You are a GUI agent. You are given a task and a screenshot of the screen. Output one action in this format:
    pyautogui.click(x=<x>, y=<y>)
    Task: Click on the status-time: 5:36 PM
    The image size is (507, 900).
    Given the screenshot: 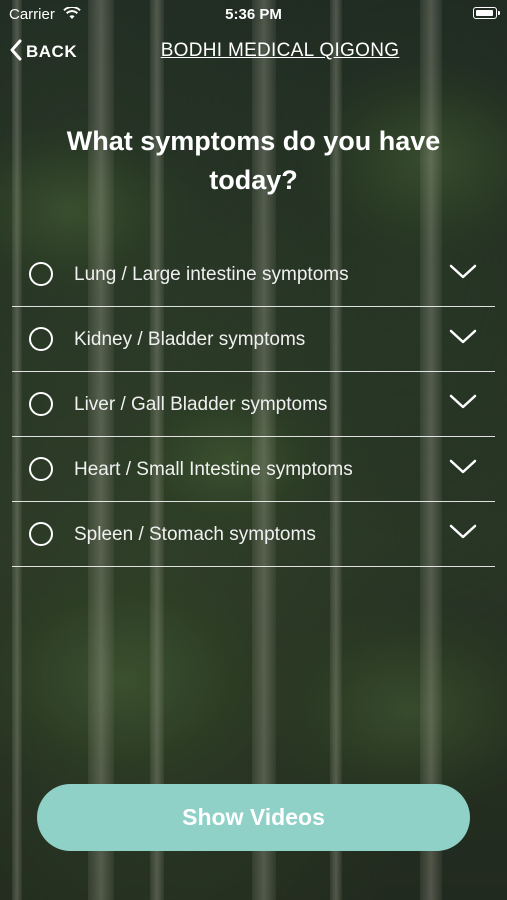 What is the action you would take?
    pyautogui.click(x=253, y=14)
    